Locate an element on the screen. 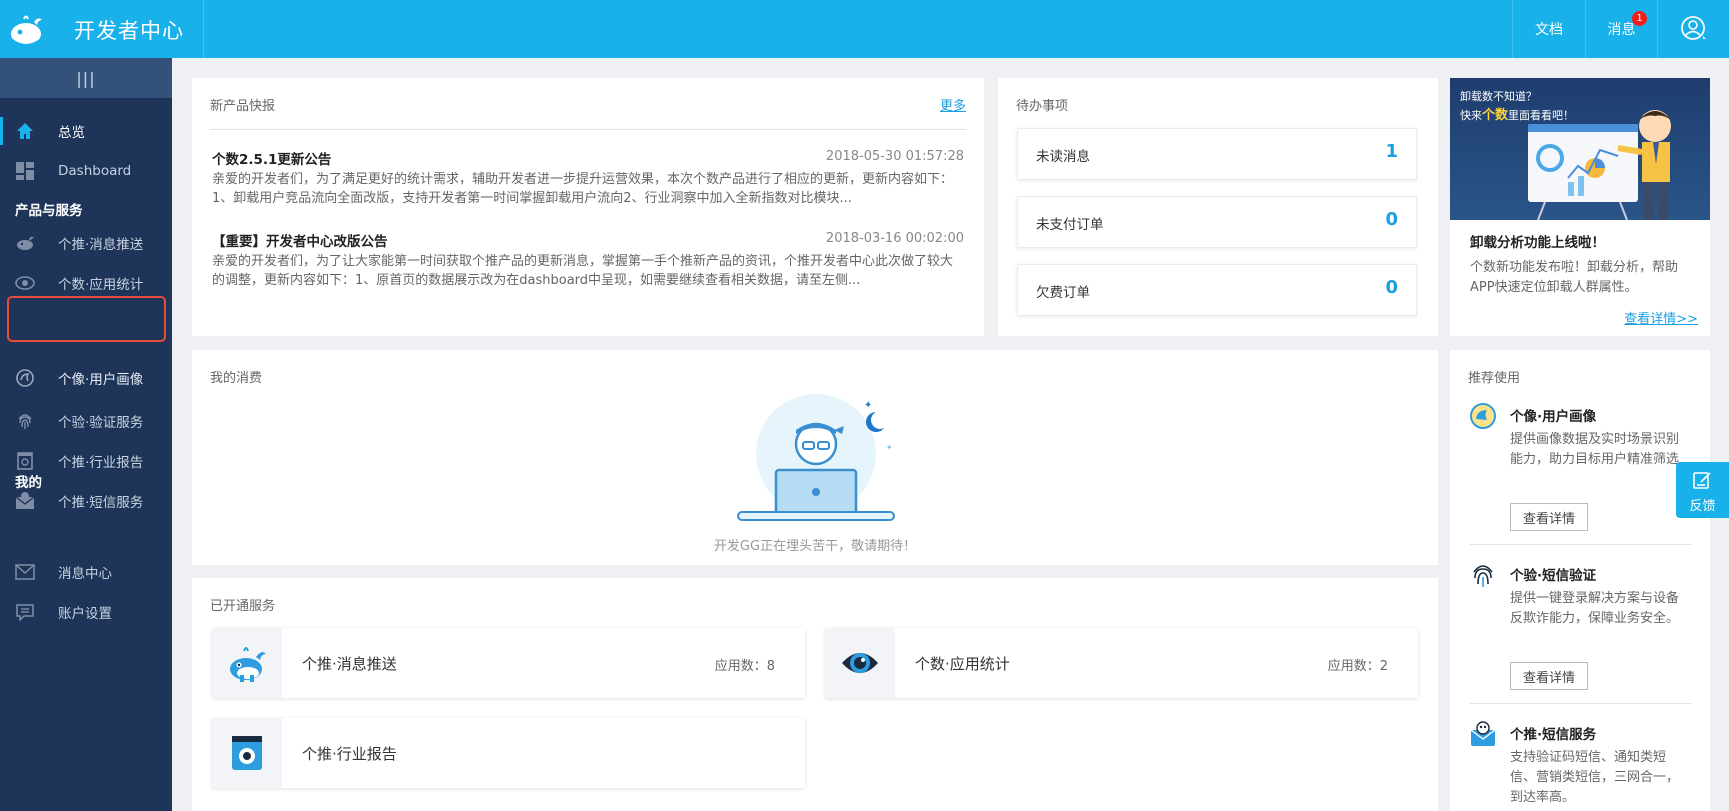 This screenshot has height=811, width=1729. sidebar-item-overview: 总览 is located at coordinates (86, 131).